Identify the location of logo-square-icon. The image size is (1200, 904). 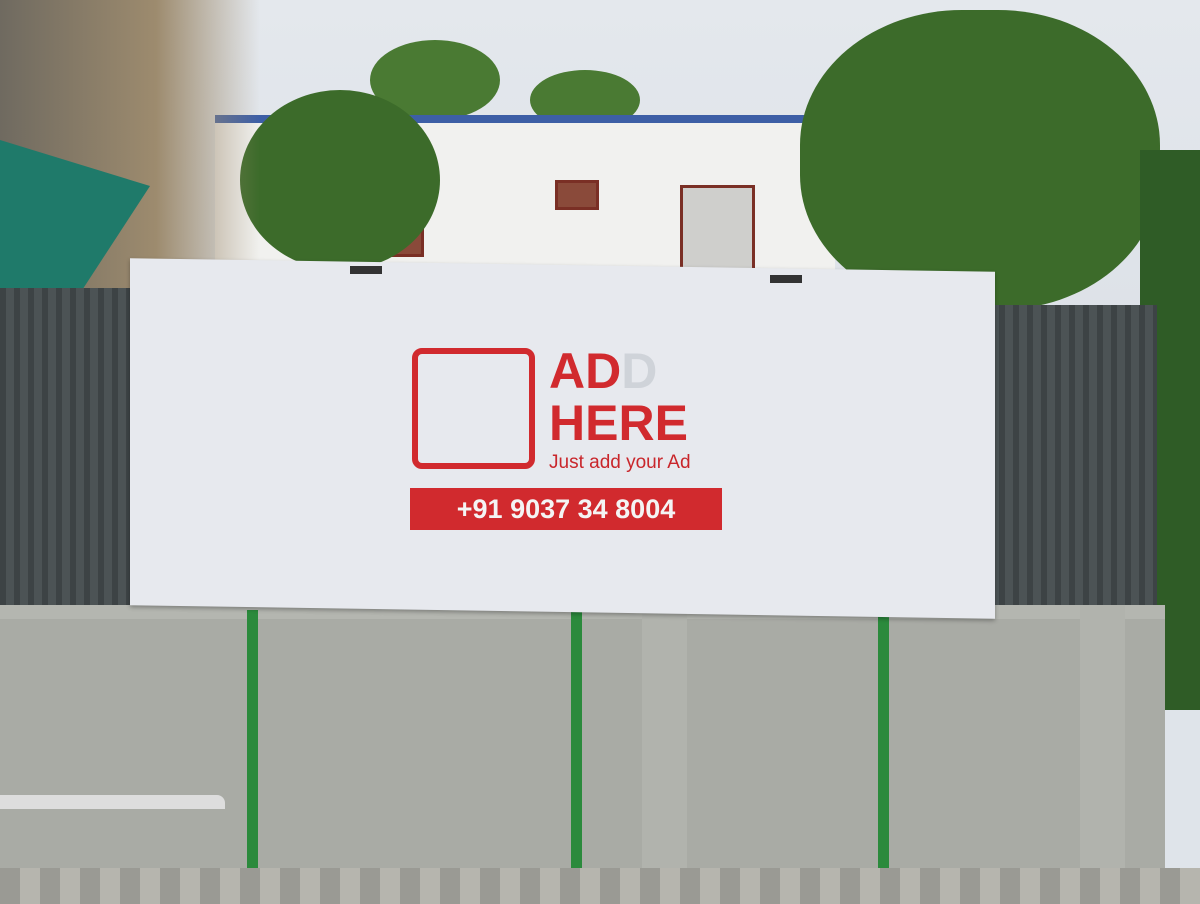
(473, 408).